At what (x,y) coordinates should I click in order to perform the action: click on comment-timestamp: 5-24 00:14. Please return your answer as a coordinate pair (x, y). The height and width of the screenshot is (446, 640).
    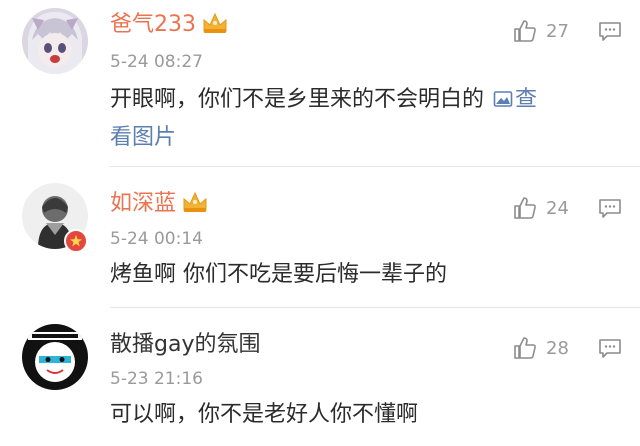
    Looking at the image, I should click on (156, 239).